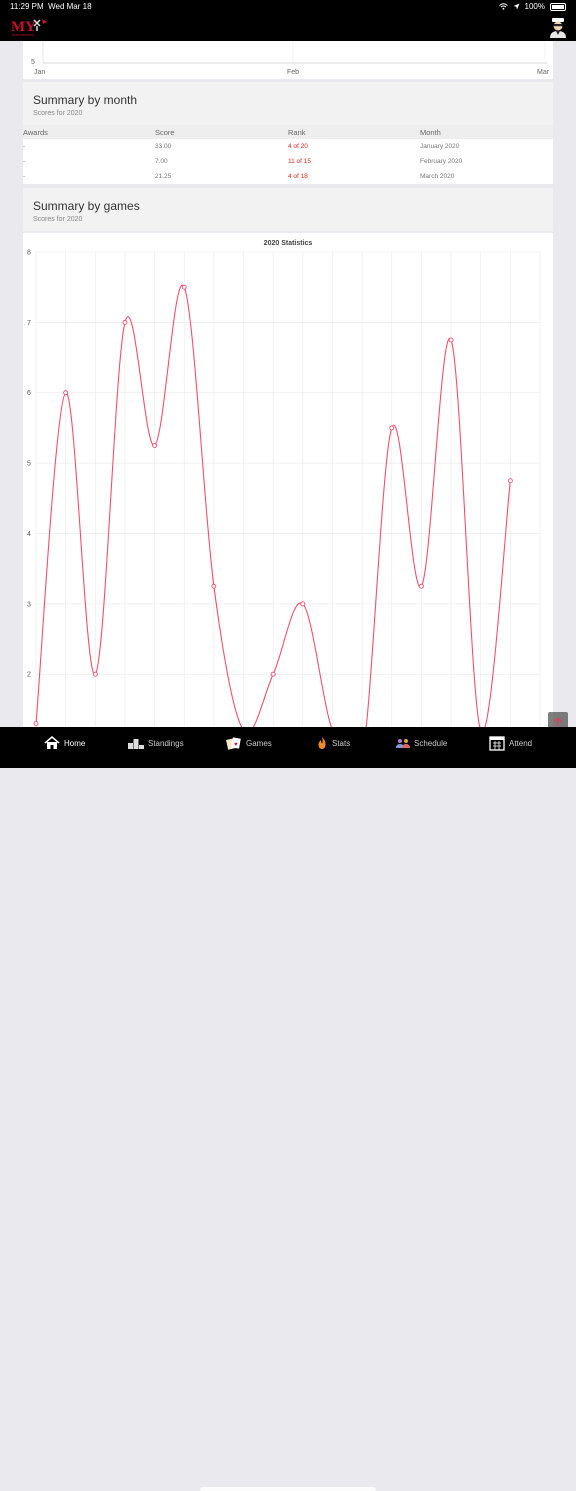 The height and width of the screenshot is (1491, 576). What do you see at coordinates (27, 6) in the screenshot?
I see `status-time: 11:29 PM` at bounding box center [27, 6].